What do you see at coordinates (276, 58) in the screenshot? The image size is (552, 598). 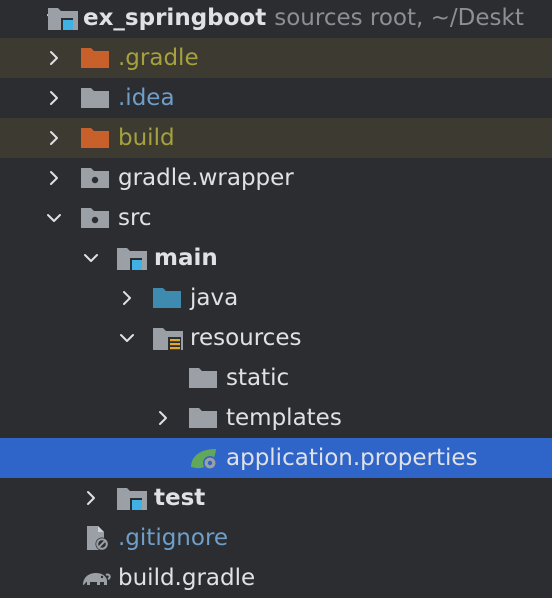 I see `tree-row-gradle-dir: .gradle` at bounding box center [276, 58].